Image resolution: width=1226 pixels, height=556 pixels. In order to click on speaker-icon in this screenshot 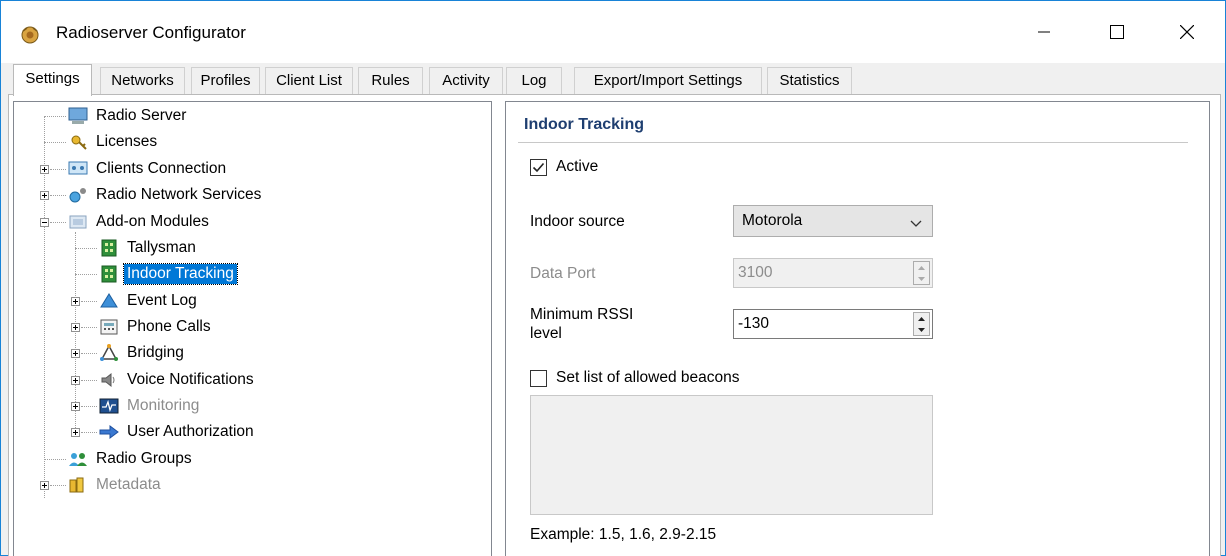, I will do `click(109, 380)`.